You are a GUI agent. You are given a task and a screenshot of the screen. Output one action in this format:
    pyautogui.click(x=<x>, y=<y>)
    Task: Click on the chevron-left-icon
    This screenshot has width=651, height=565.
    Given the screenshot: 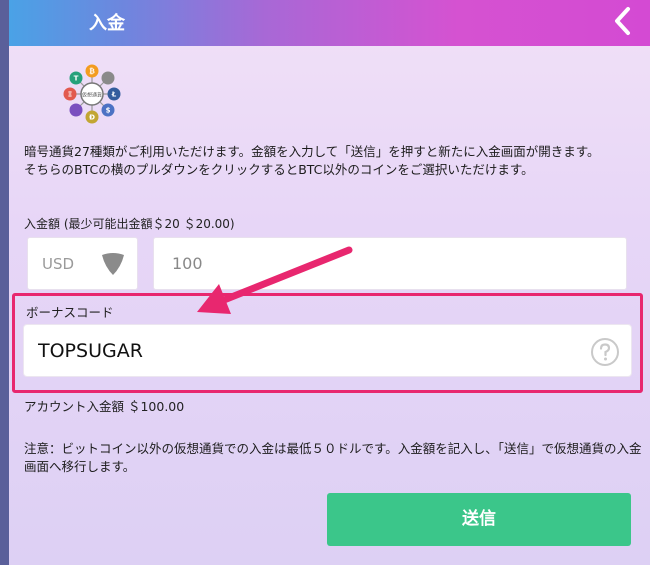 What is the action you would take?
    pyautogui.click(x=622, y=21)
    